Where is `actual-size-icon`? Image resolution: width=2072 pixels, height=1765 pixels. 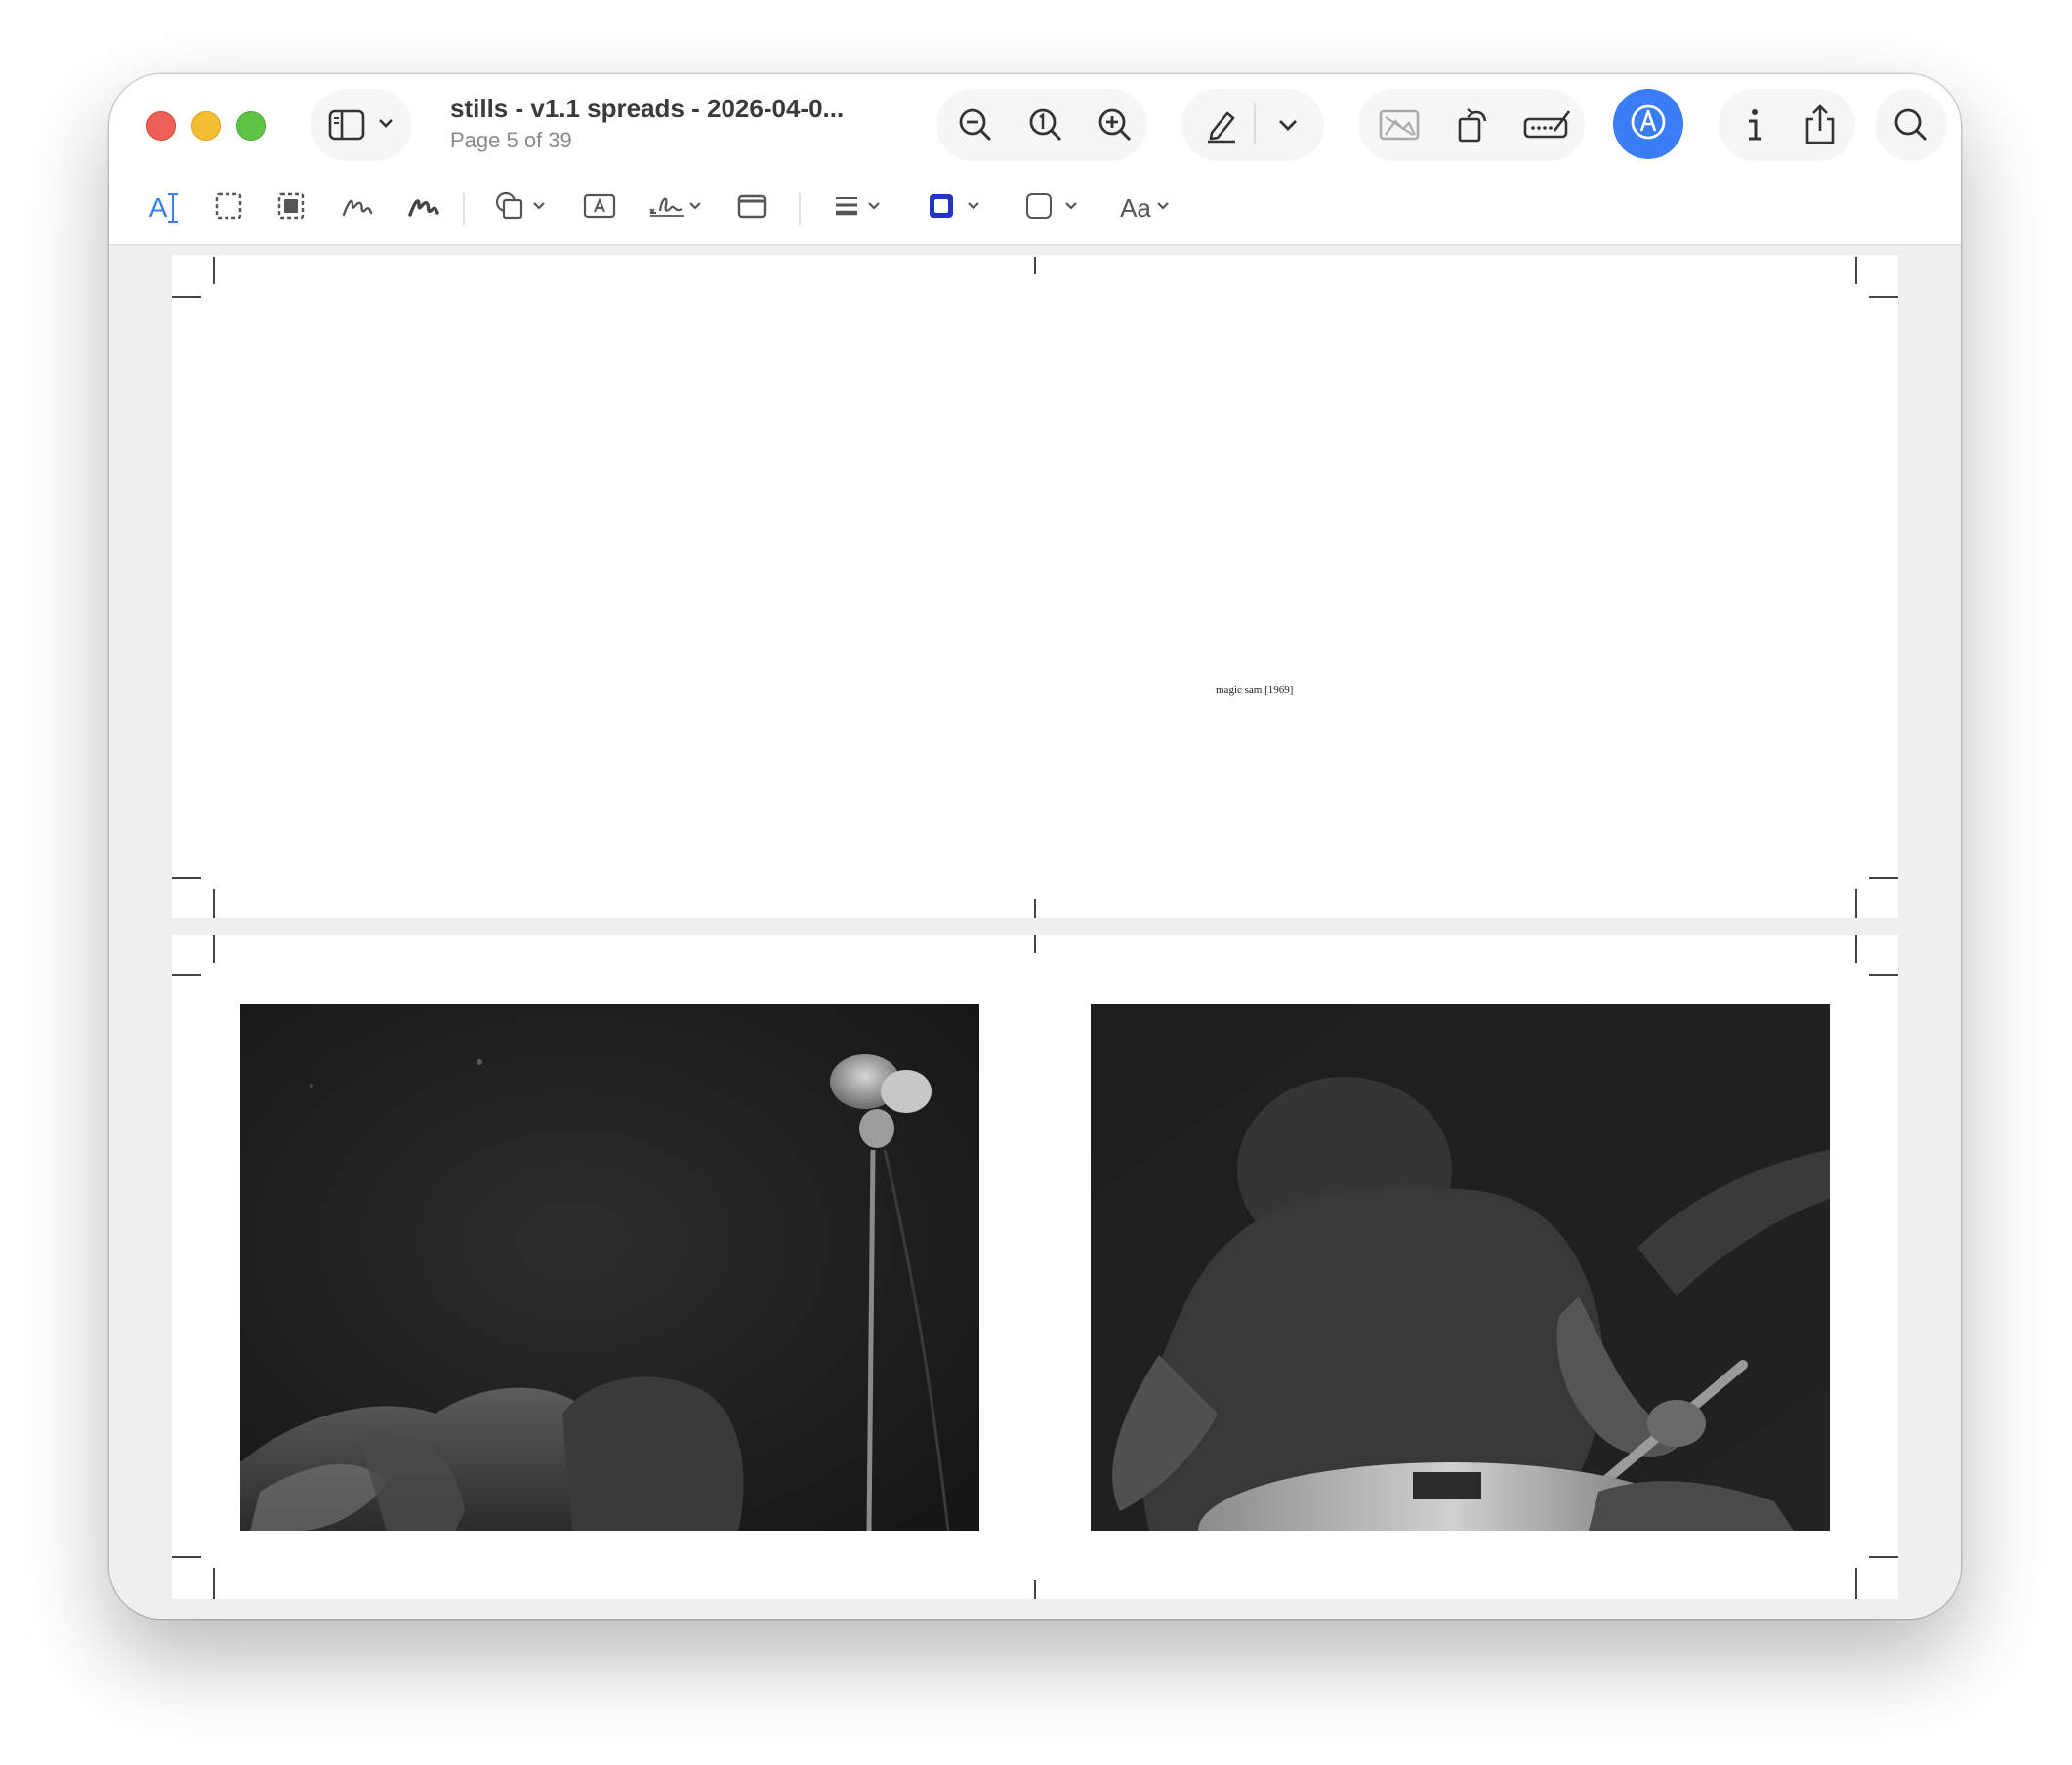 actual-size-icon is located at coordinates (1045, 124).